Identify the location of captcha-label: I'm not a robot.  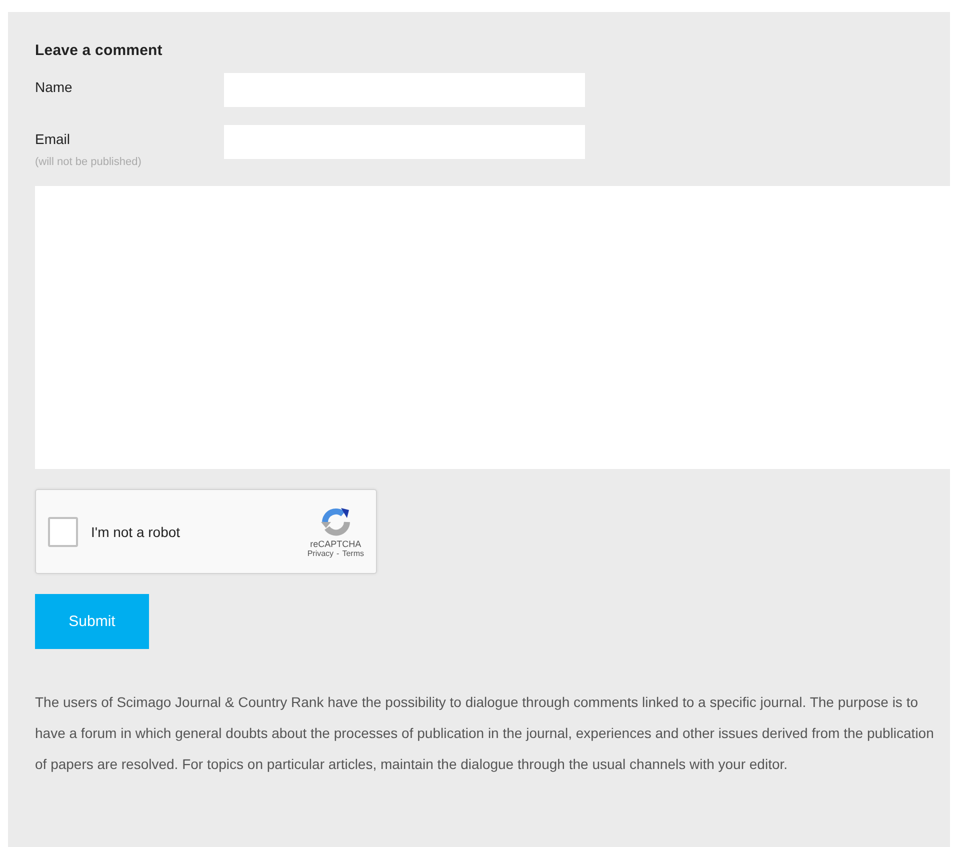
(136, 532).